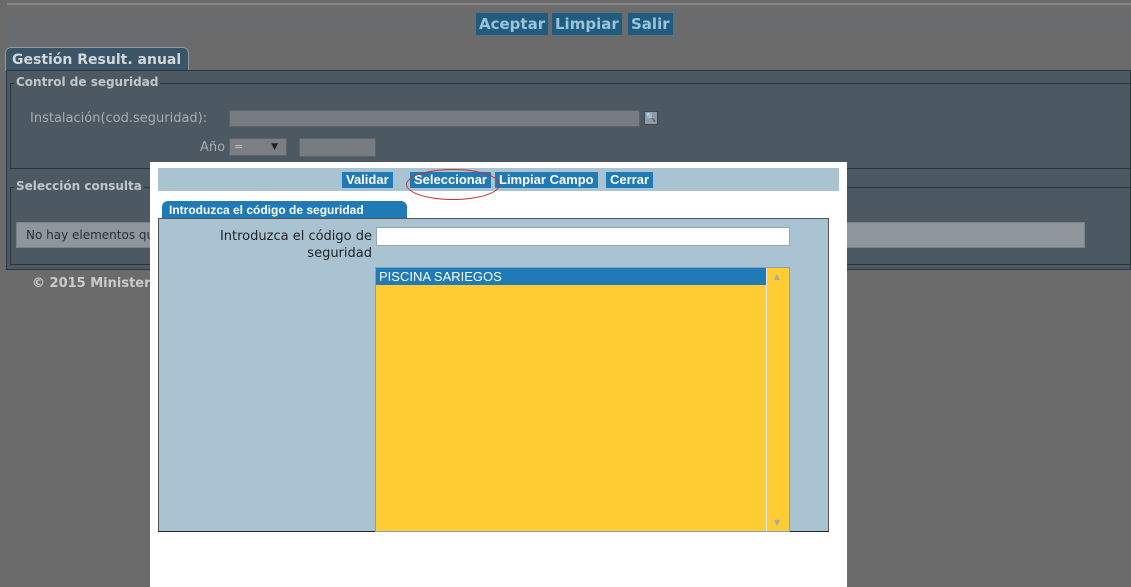 This screenshot has width=1131, height=587. Describe the element at coordinates (91, 283) in the screenshot. I see `footer-copyright: © 2015 Minister` at that location.